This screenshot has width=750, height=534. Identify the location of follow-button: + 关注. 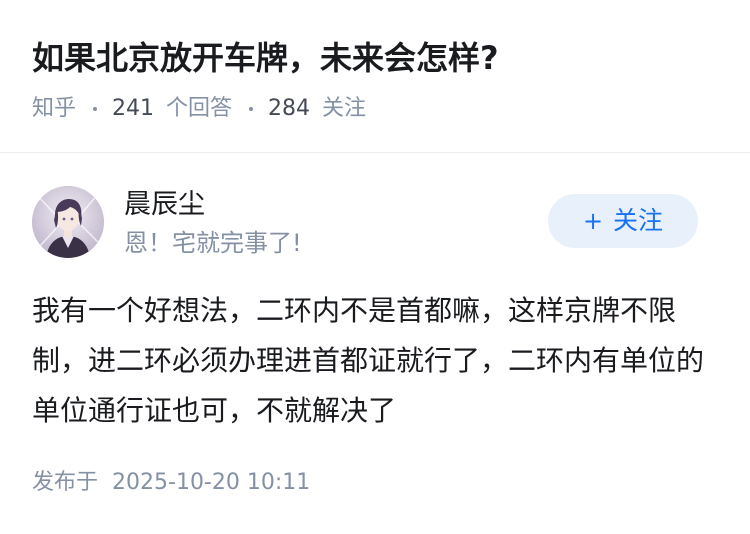
(623, 221).